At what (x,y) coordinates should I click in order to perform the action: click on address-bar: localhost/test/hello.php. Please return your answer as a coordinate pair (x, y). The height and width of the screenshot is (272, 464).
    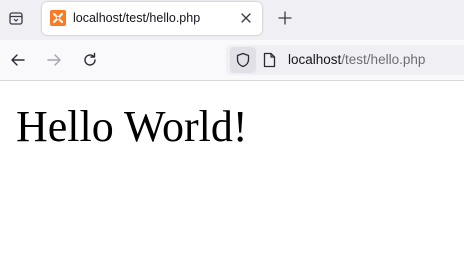
    Looking at the image, I should click on (345, 60).